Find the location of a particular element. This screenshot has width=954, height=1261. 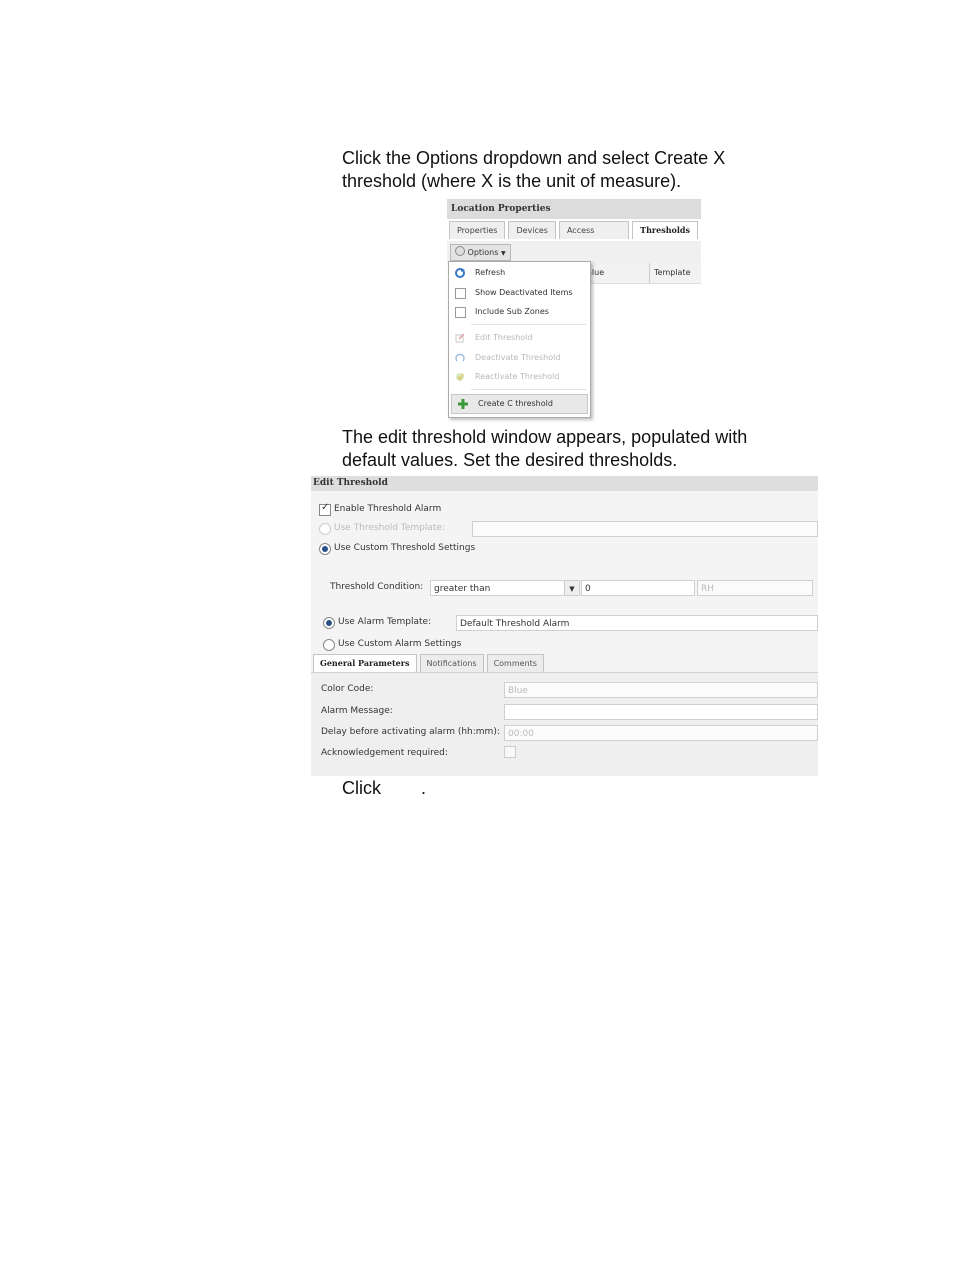

threshold-value: 0 is located at coordinates (588, 589).